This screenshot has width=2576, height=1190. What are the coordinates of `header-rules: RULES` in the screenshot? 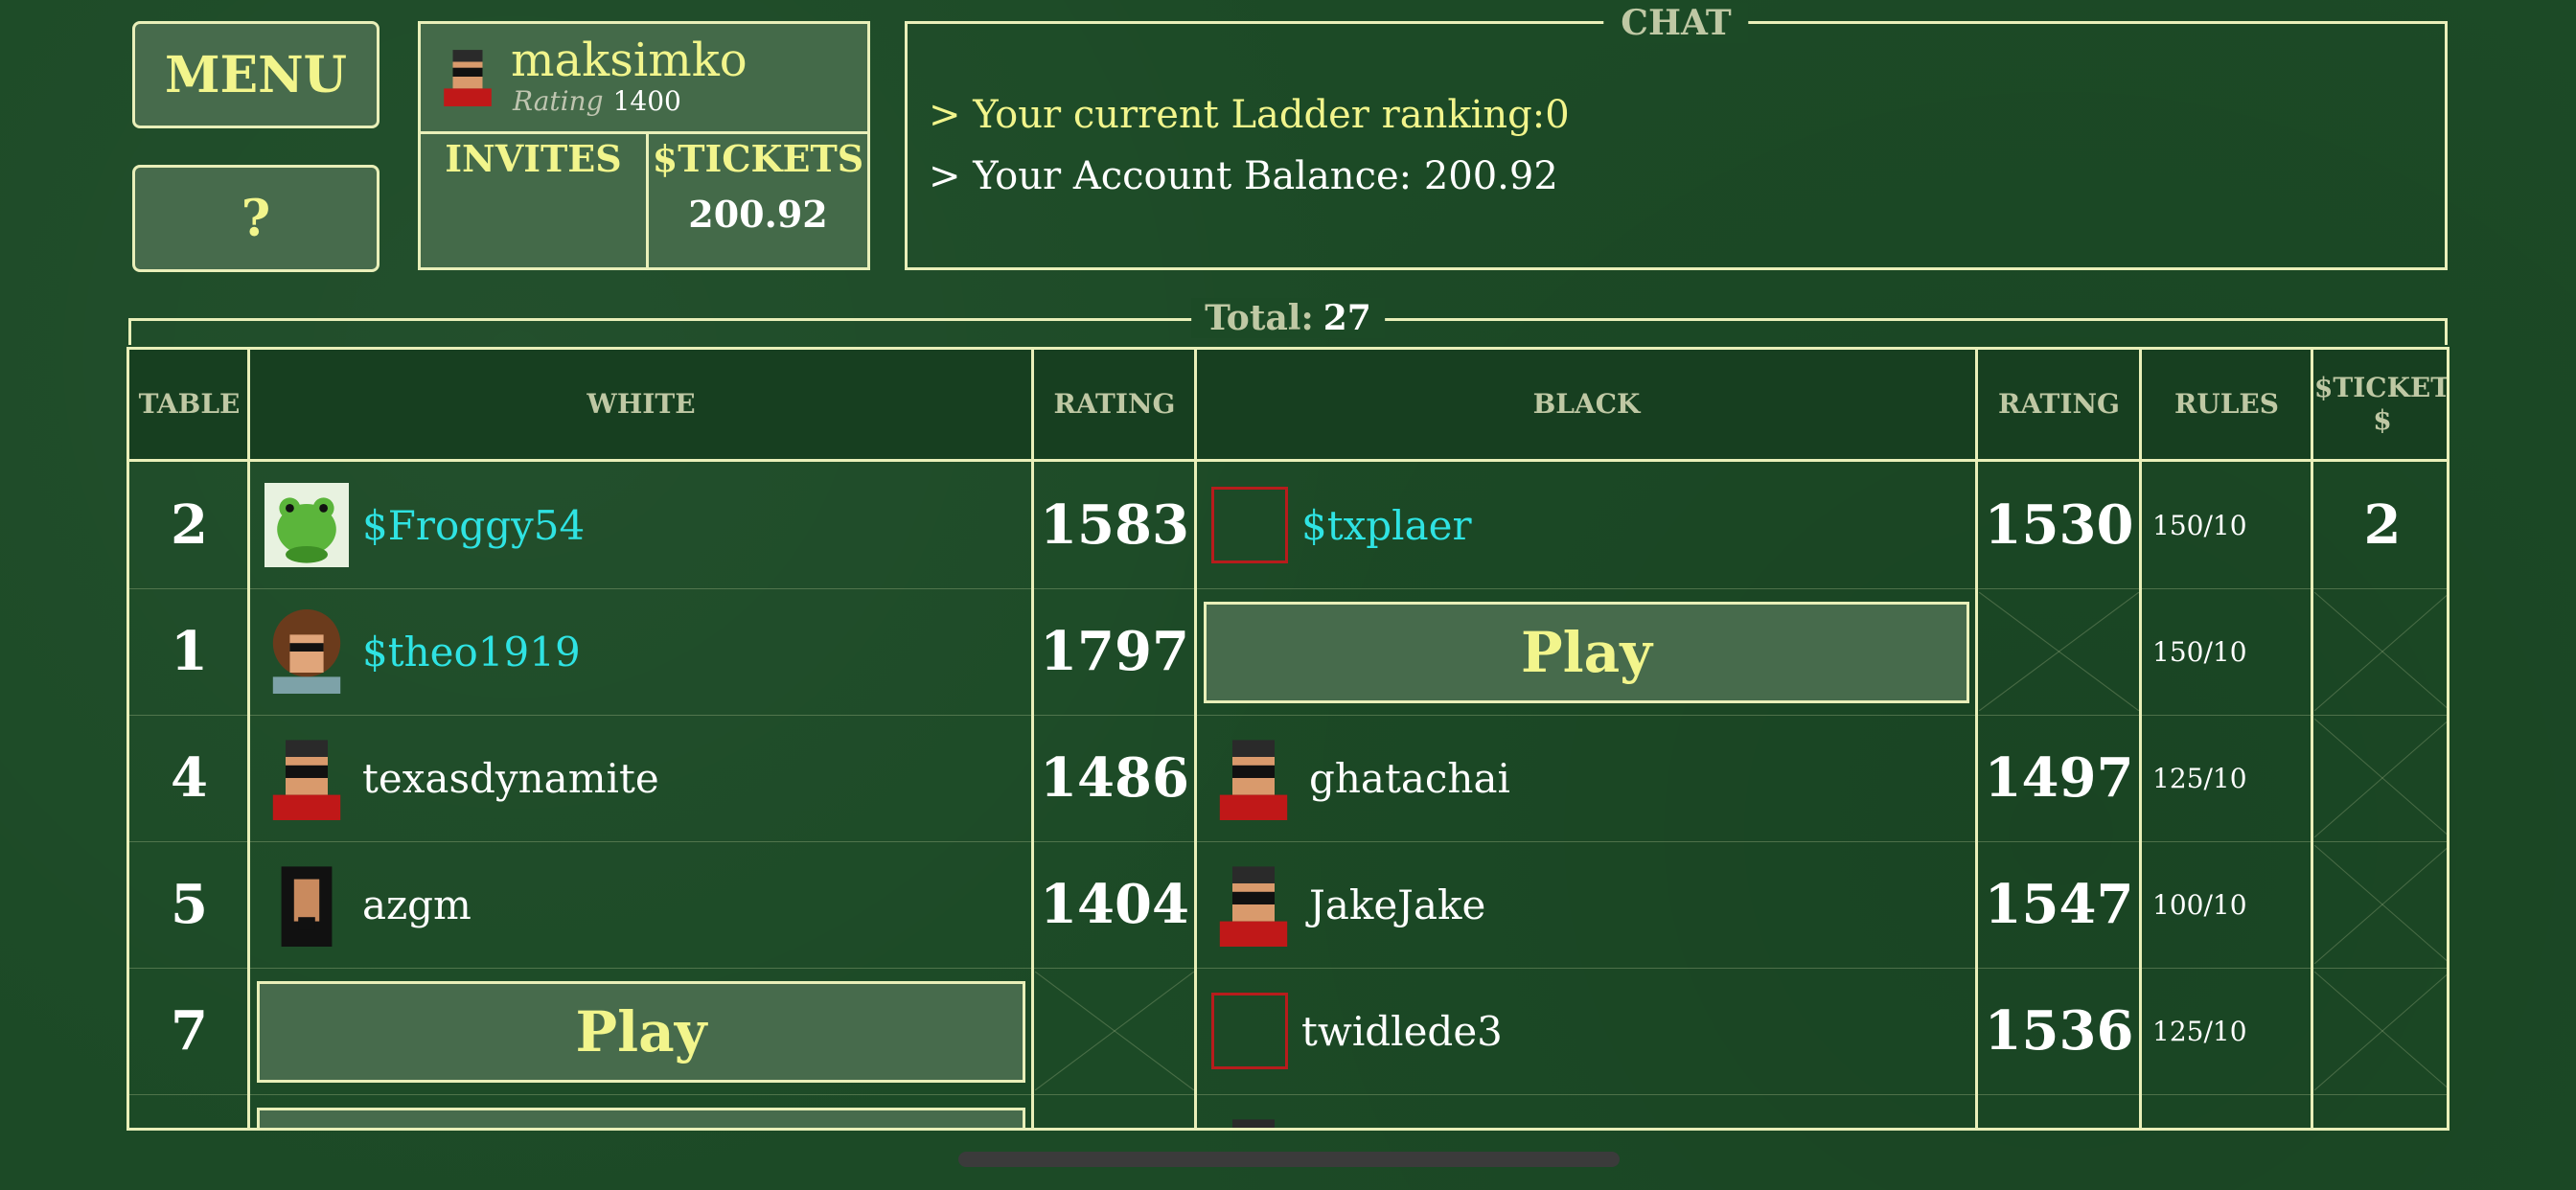 It's located at (2226, 404).